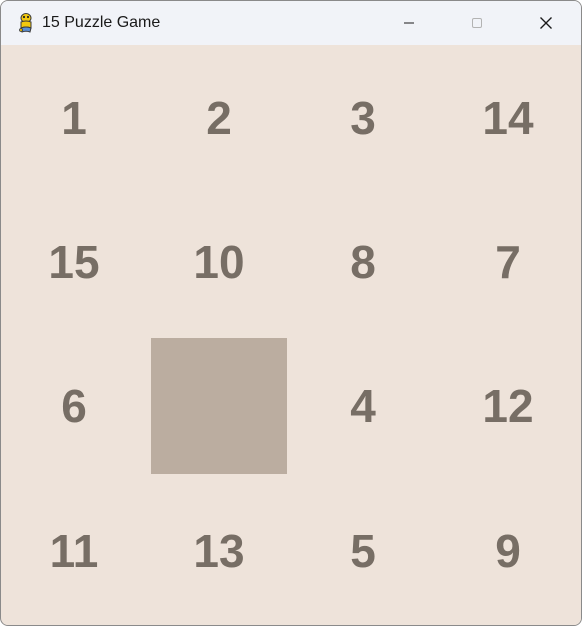 This screenshot has width=582, height=626. Describe the element at coordinates (219, 118) in the screenshot. I see `puzzle-tile: 2` at that location.